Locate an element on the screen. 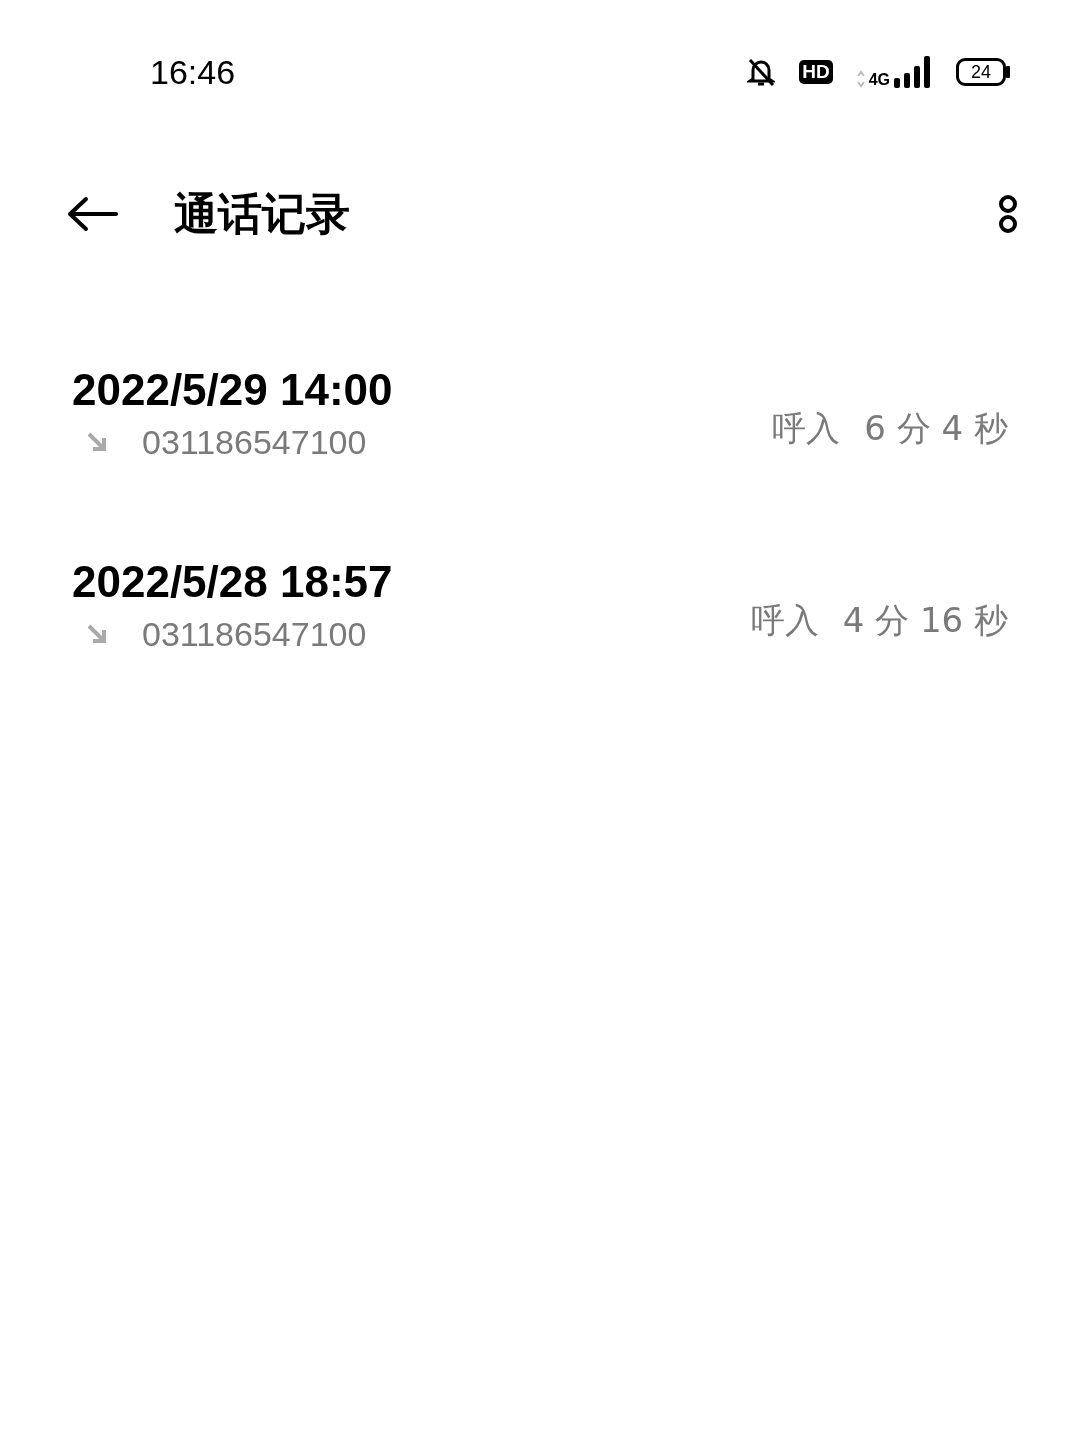 This screenshot has width=1080, height=1439. call-duration: 4 分 16 秒 is located at coordinates (925, 620).